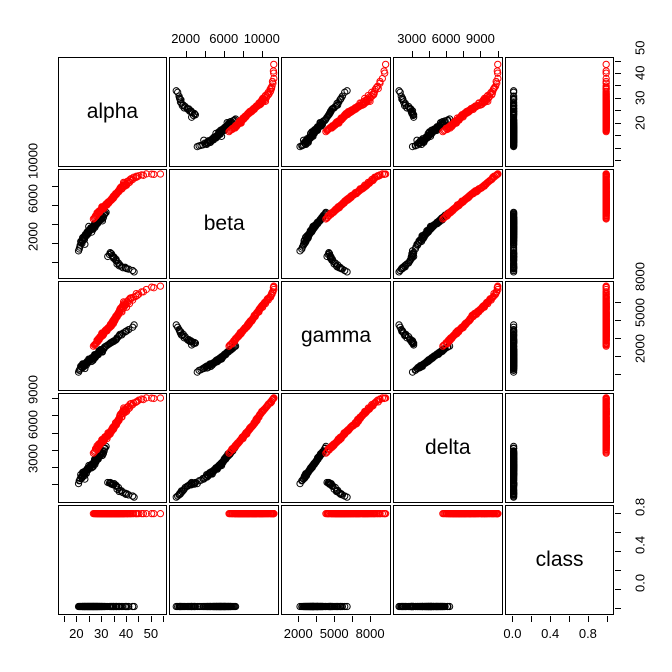  Describe the element at coordinates (76, 633) in the screenshot. I see `tick-label-bottom-alpha-0: 20` at that location.